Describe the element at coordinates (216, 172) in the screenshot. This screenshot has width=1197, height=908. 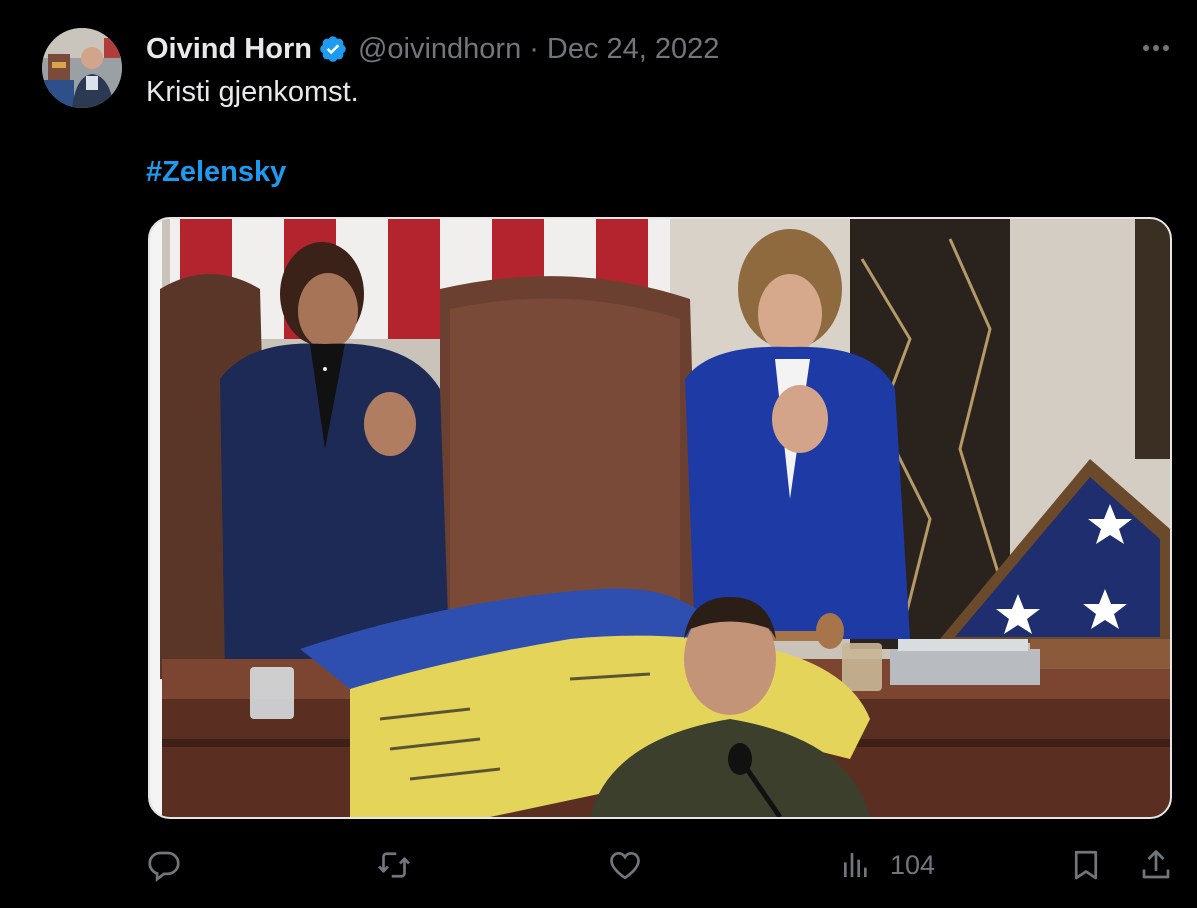
I see `hashtag-link: #Zelensky` at that location.